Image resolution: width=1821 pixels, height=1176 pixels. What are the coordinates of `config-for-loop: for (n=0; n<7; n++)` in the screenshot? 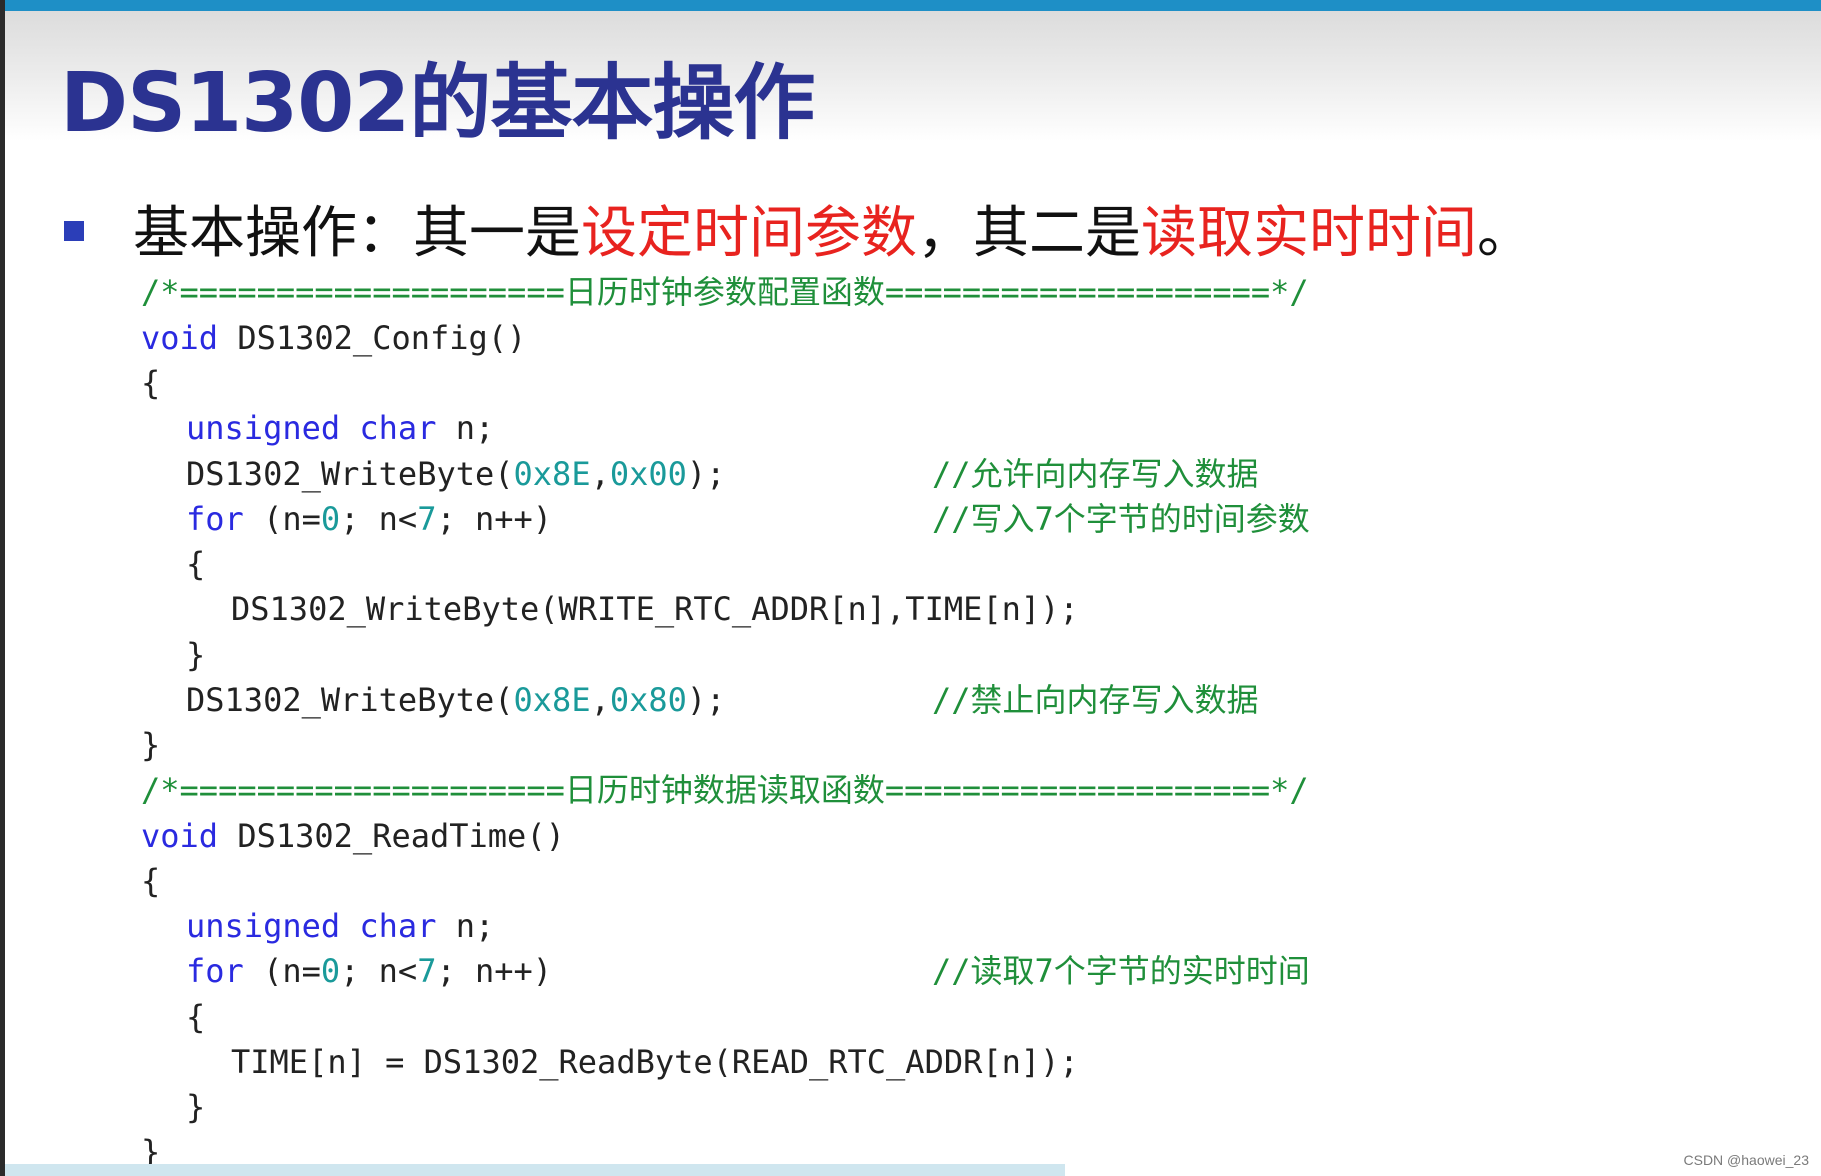 It's located at (369, 519).